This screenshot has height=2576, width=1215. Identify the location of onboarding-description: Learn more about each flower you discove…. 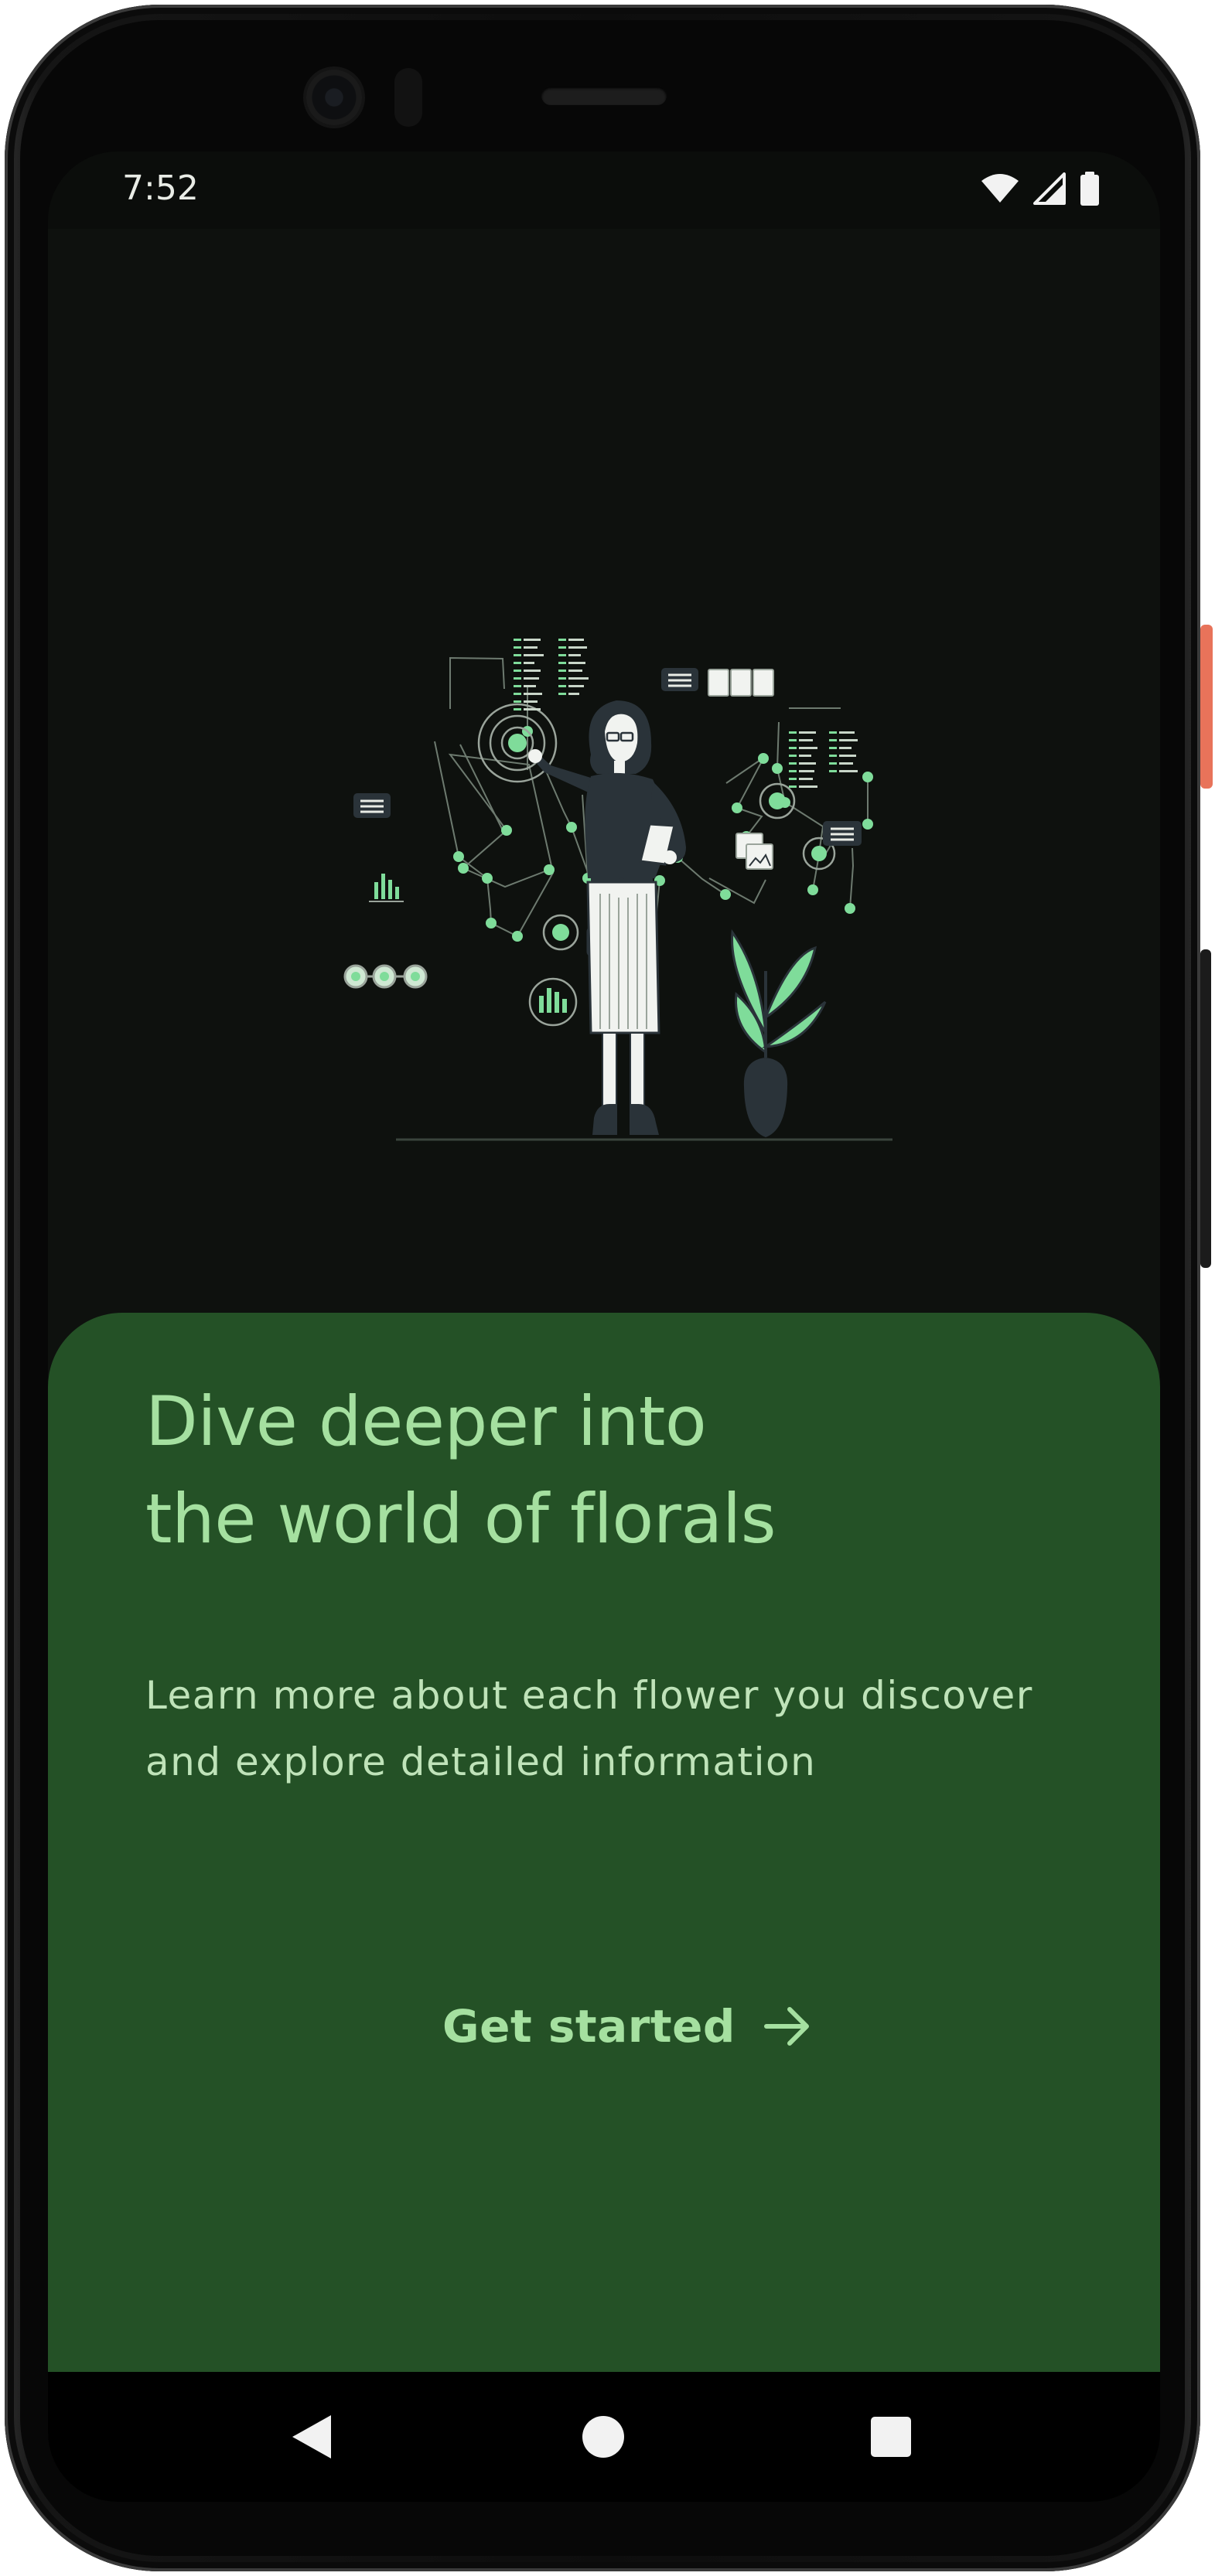
(617, 1728).